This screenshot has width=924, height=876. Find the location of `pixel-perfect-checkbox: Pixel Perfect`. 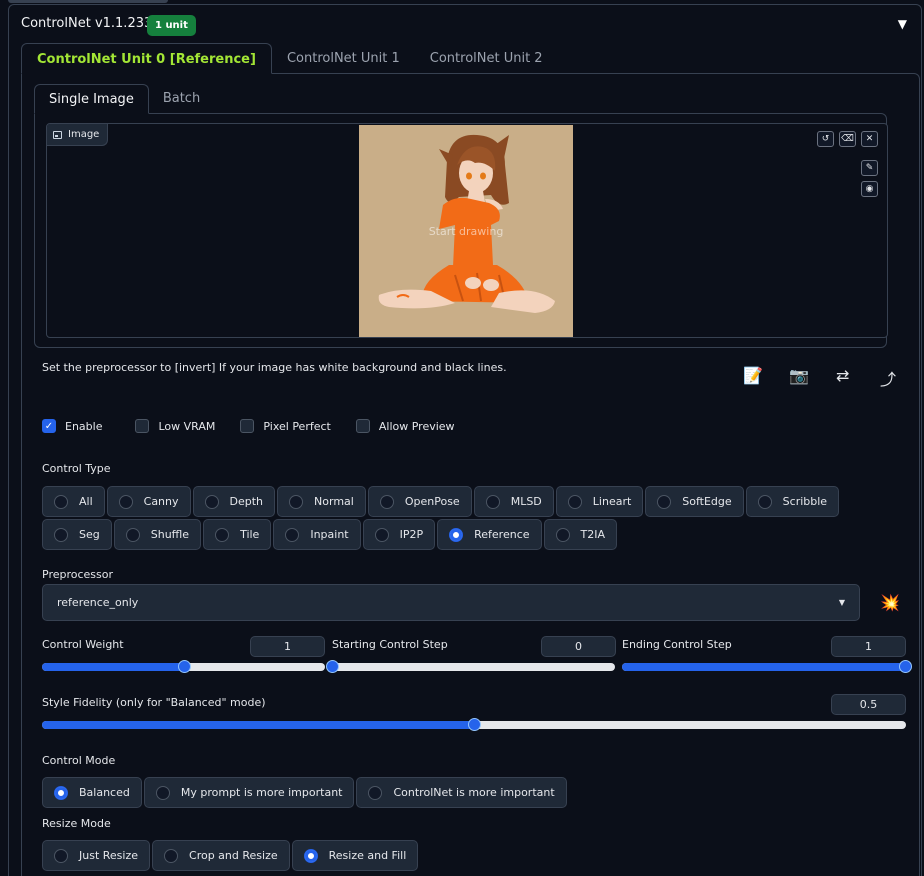

pixel-perfect-checkbox: Pixel Perfect is located at coordinates (285, 426).